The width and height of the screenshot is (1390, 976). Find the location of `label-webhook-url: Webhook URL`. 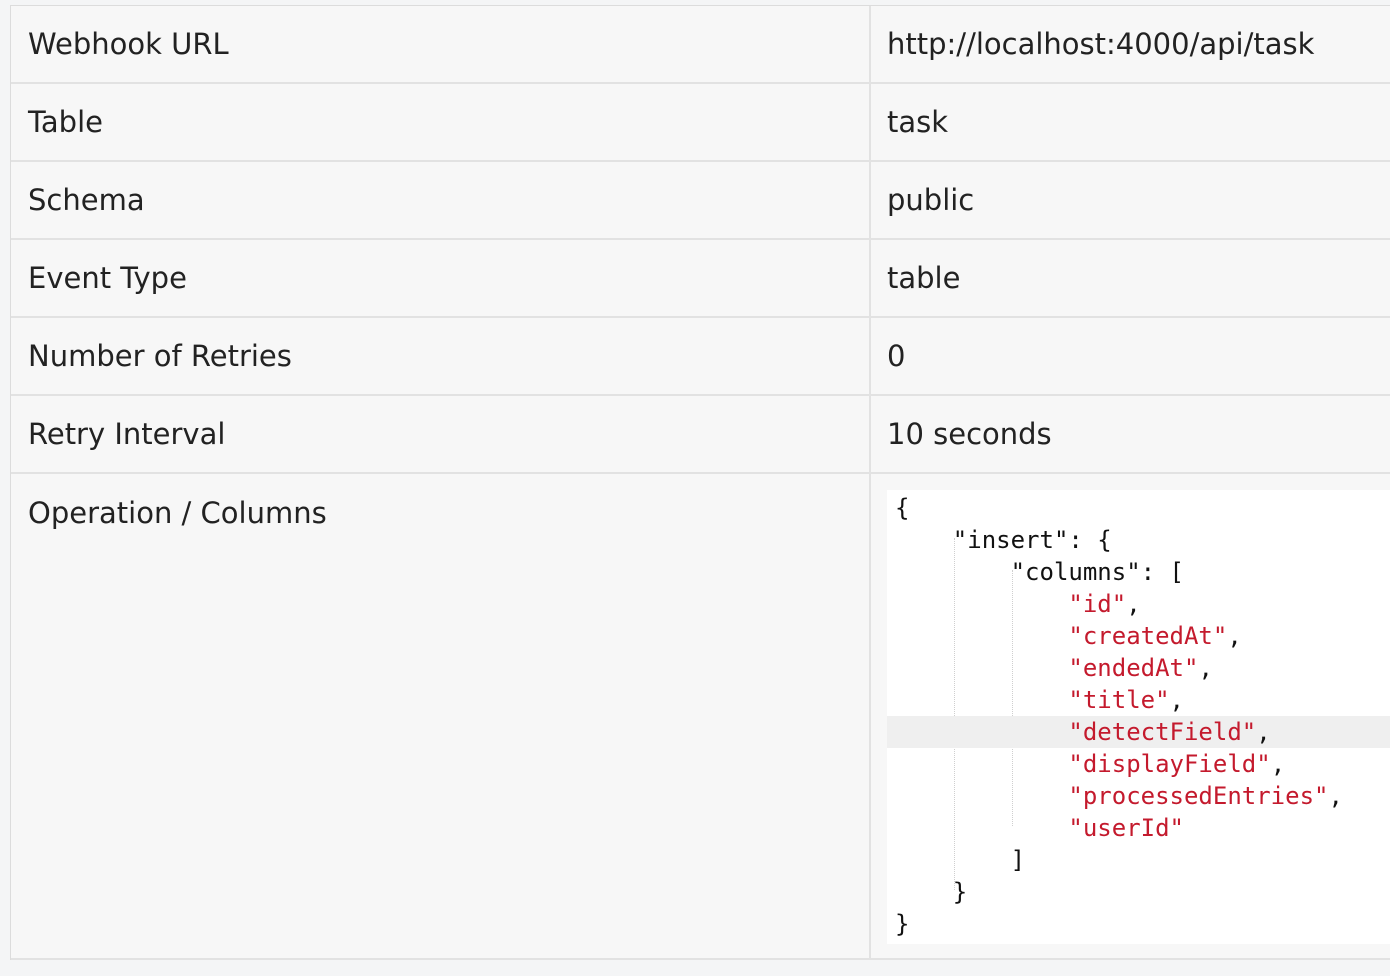

label-webhook-url: Webhook URL is located at coordinates (441, 44).